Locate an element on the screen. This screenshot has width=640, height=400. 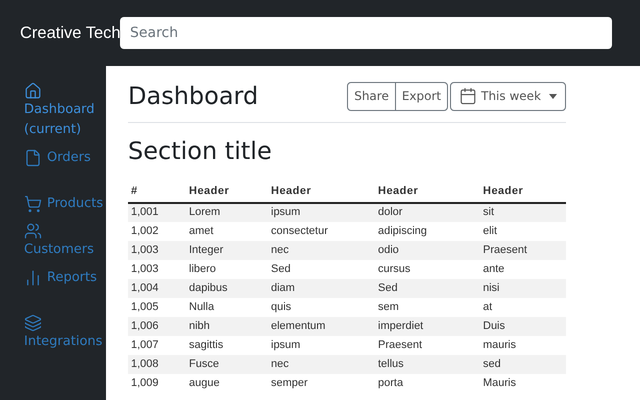
table-cell: sed is located at coordinates (523, 364).